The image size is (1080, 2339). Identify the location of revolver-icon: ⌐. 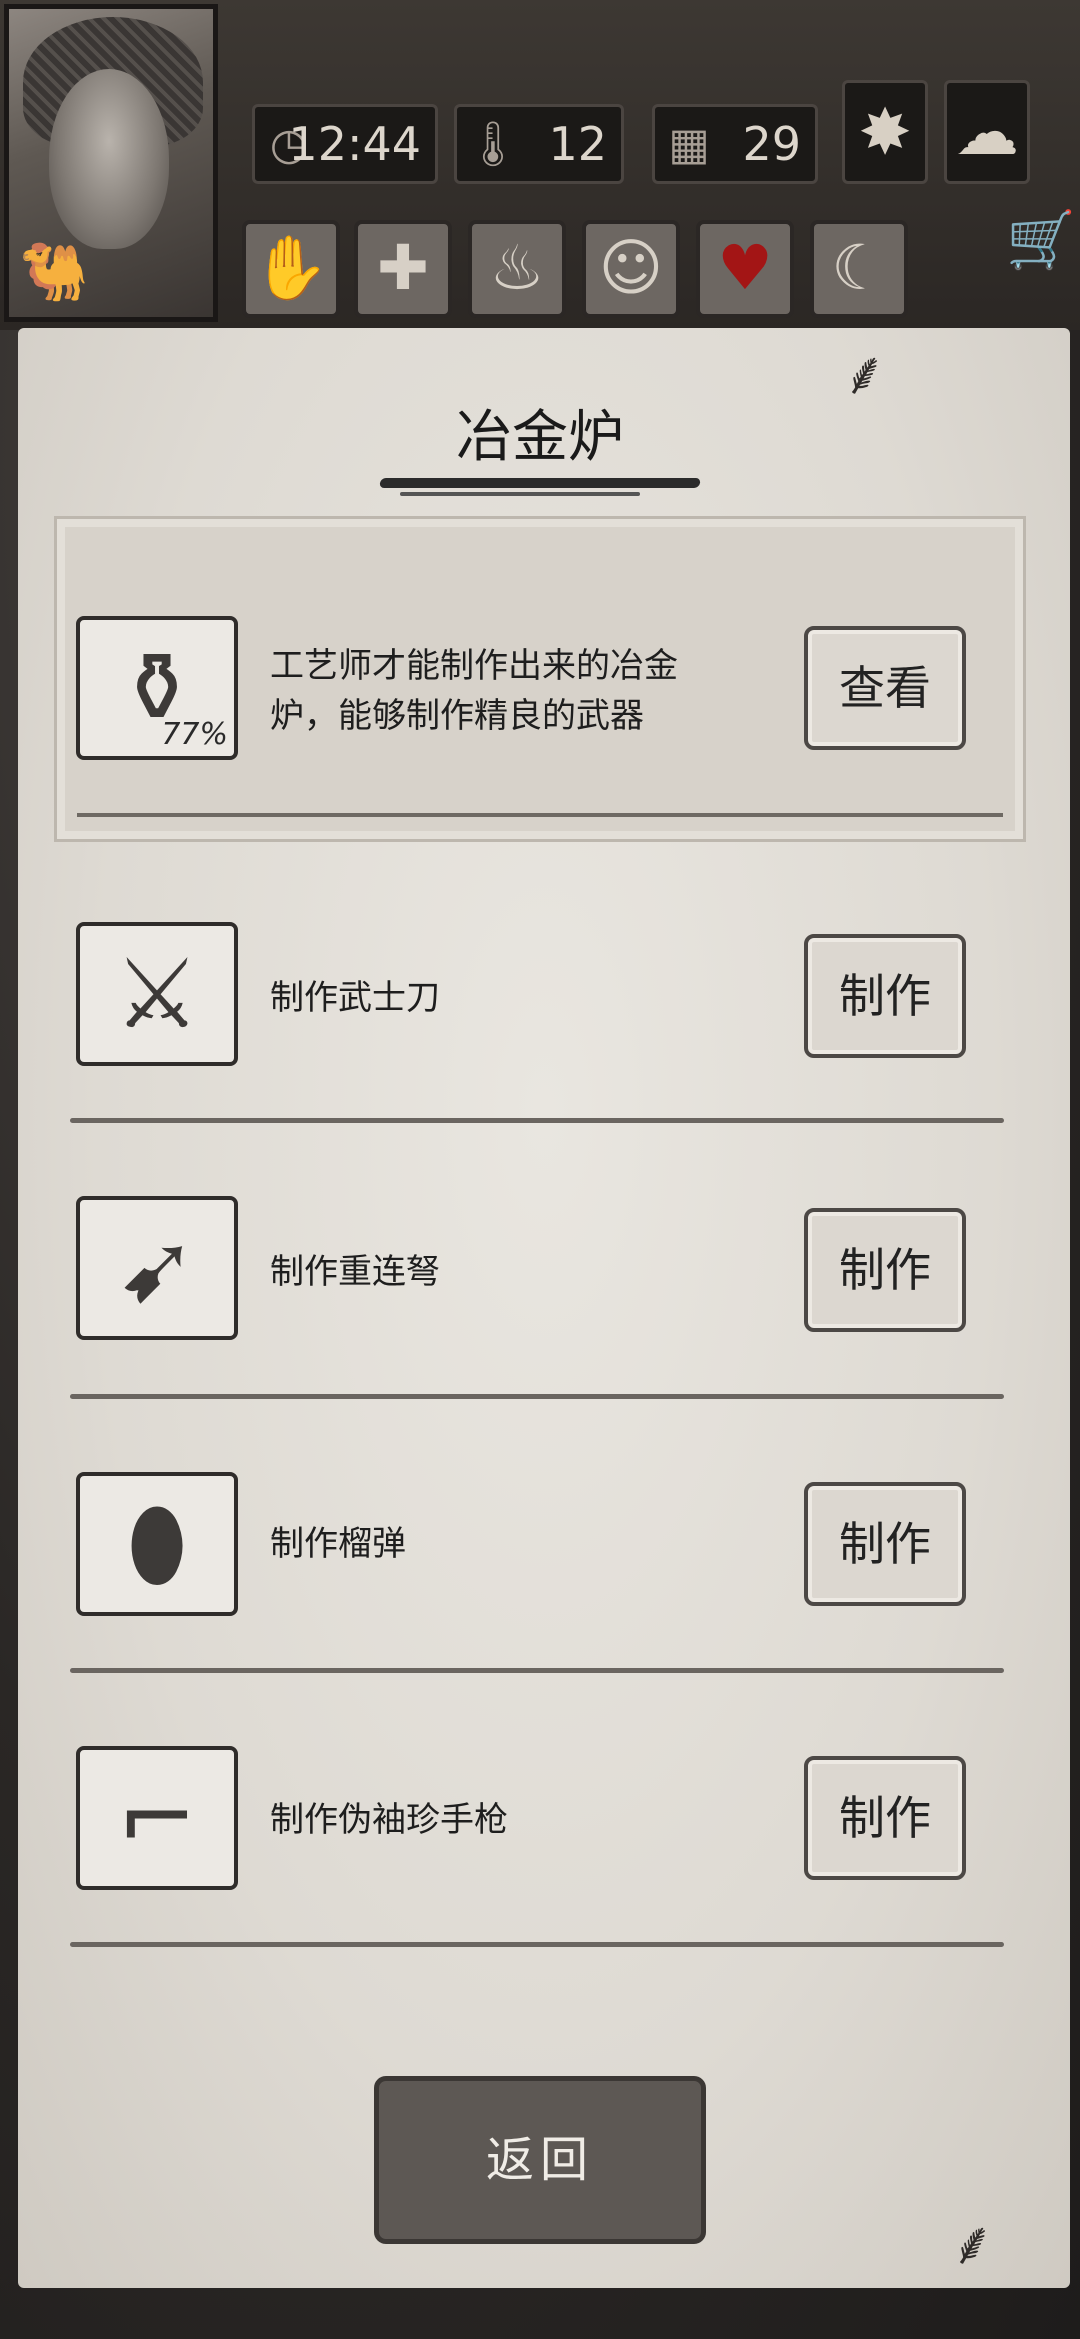
(157, 1818).